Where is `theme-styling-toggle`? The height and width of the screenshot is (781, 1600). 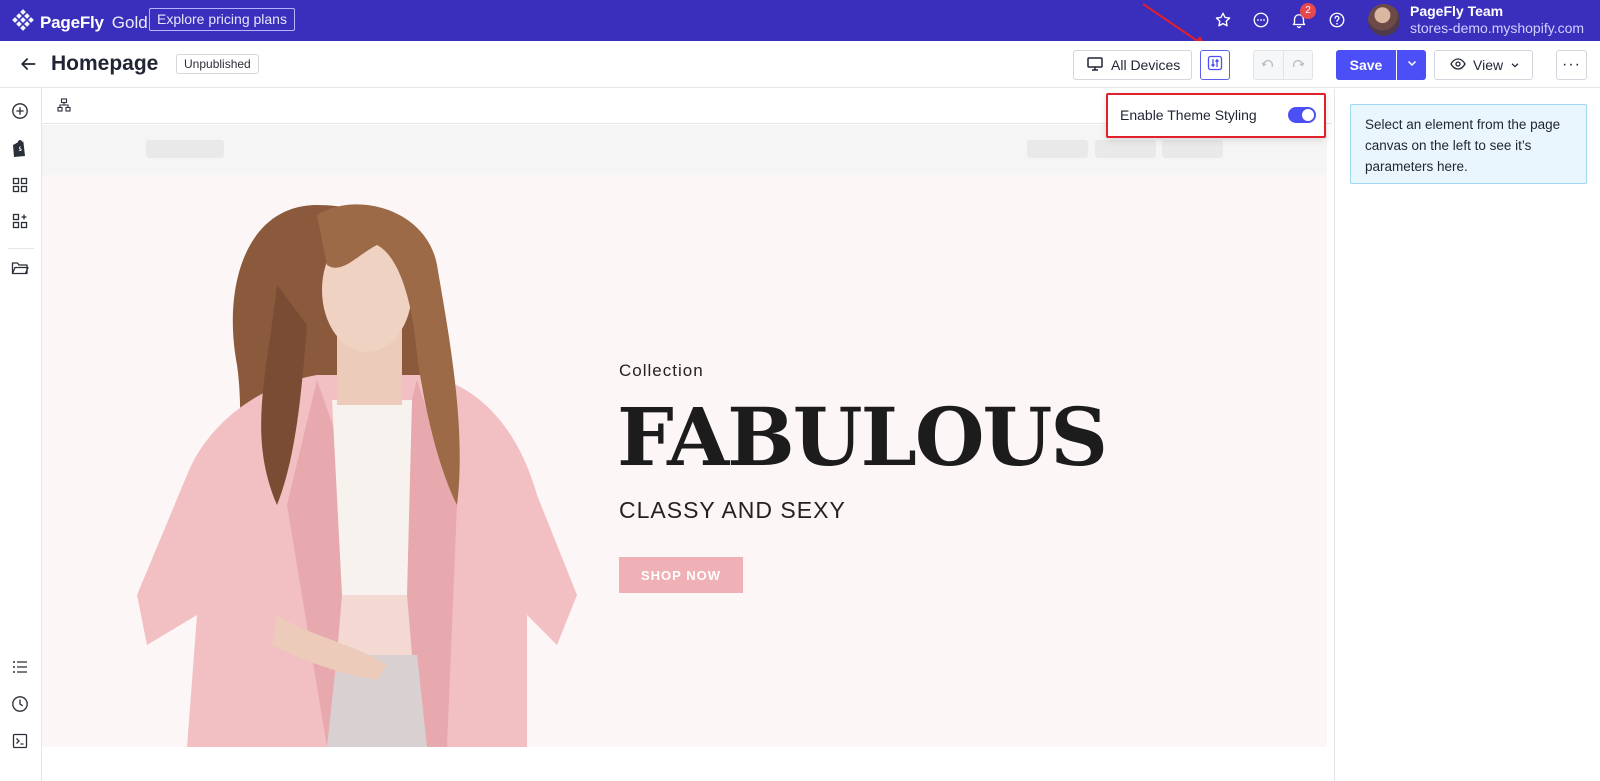 theme-styling-toggle is located at coordinates (1302, 115).